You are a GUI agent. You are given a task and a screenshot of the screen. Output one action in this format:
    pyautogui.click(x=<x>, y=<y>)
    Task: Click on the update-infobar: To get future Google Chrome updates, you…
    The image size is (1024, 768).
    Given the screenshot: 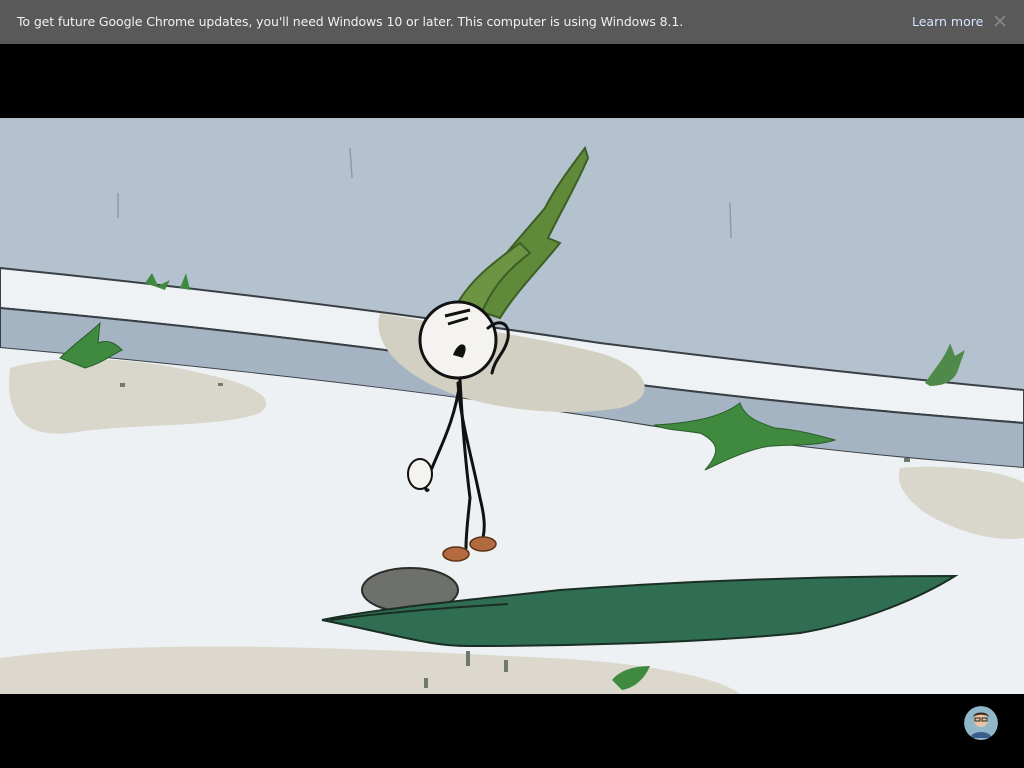 What is the action you would take?
    pyautogui.click(x=512, y=22)
    